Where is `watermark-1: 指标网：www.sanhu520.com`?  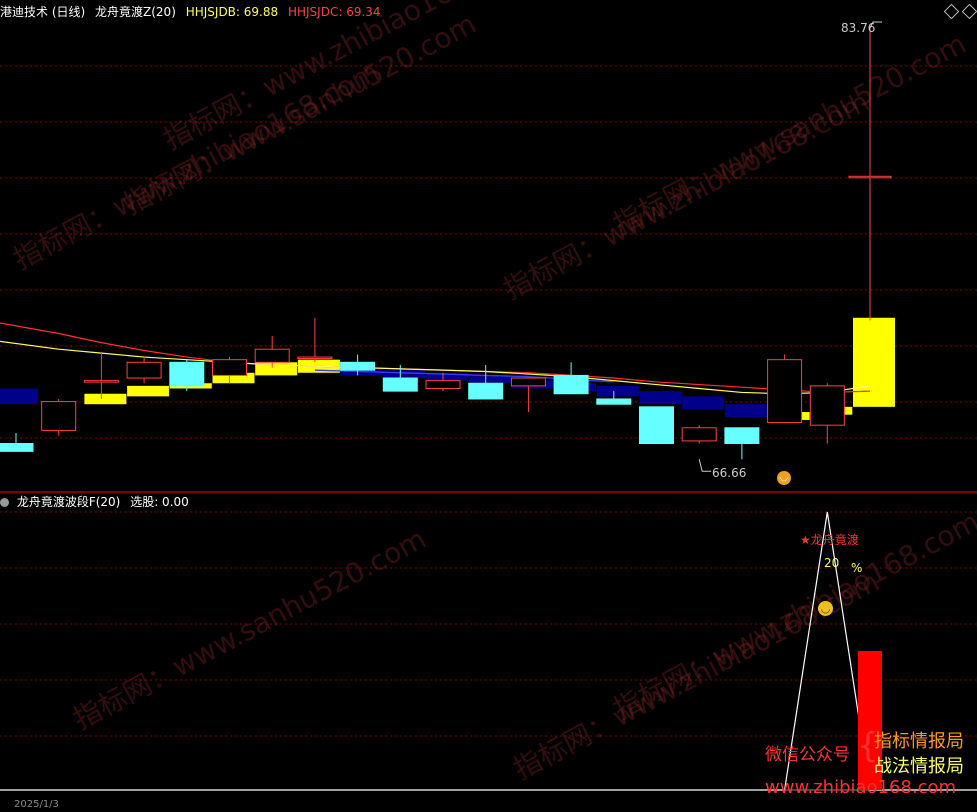
watermark-1: 指标网：www.sanhu520.com is located at coordinates (300, 114).